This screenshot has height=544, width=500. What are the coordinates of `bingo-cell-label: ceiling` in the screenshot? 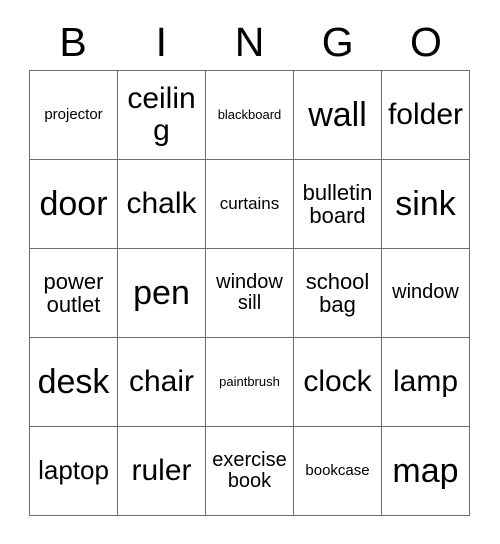 It's located at (161, 114).